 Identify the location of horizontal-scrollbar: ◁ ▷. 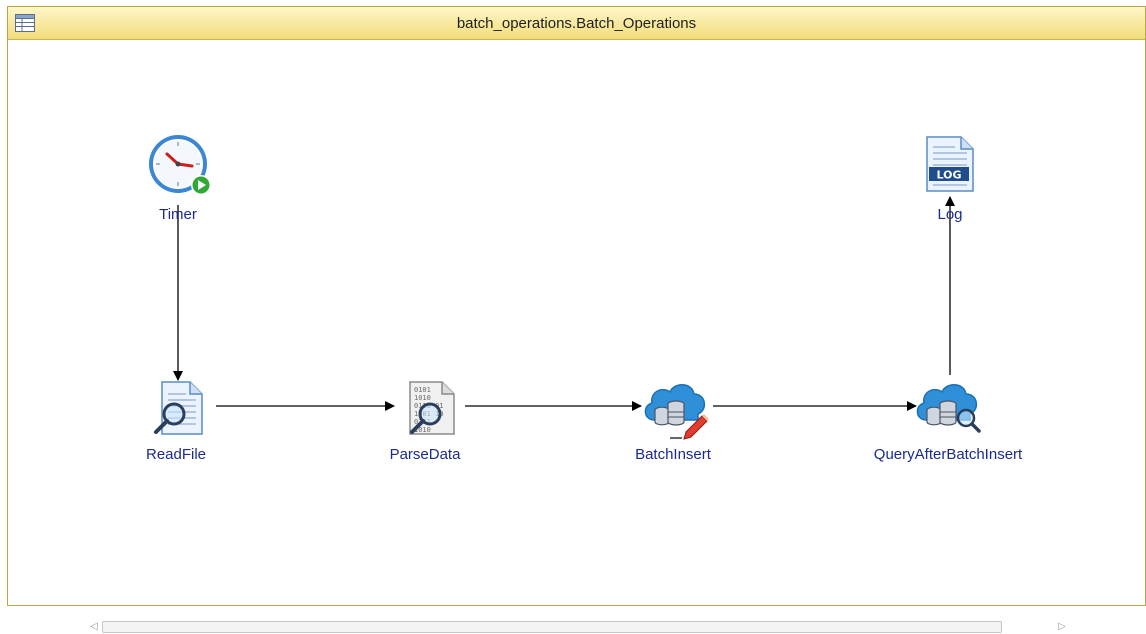
(578, 627).